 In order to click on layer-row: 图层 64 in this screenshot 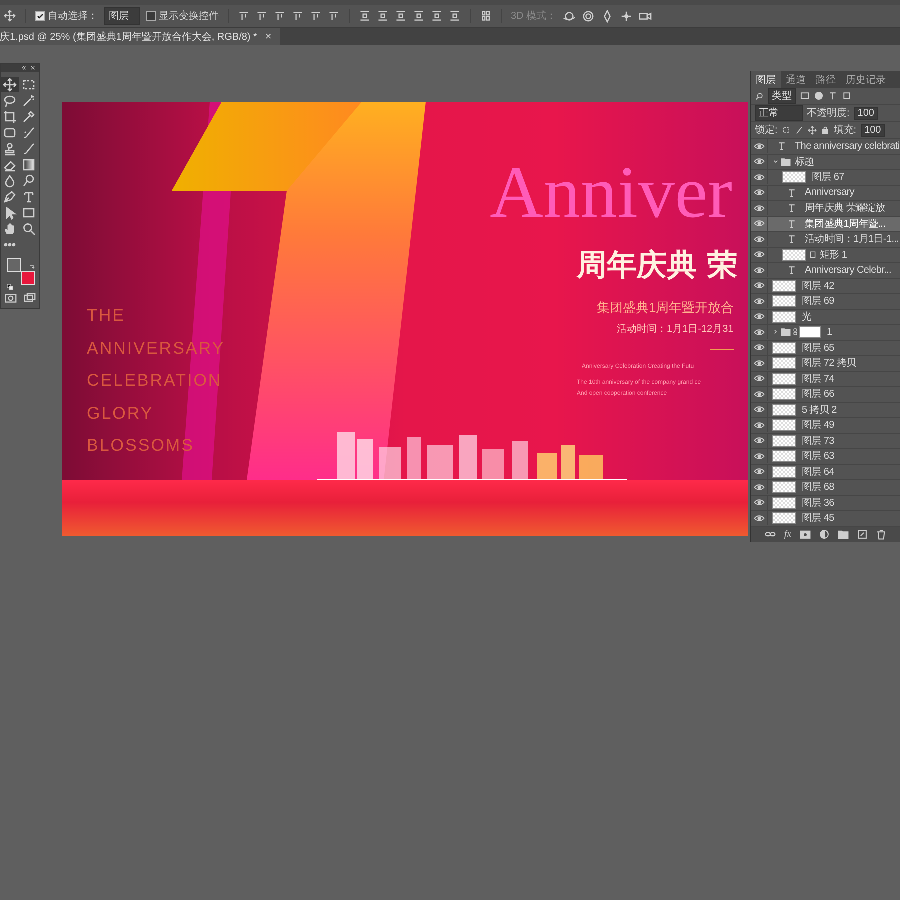, I will do `click(825, 472)`.